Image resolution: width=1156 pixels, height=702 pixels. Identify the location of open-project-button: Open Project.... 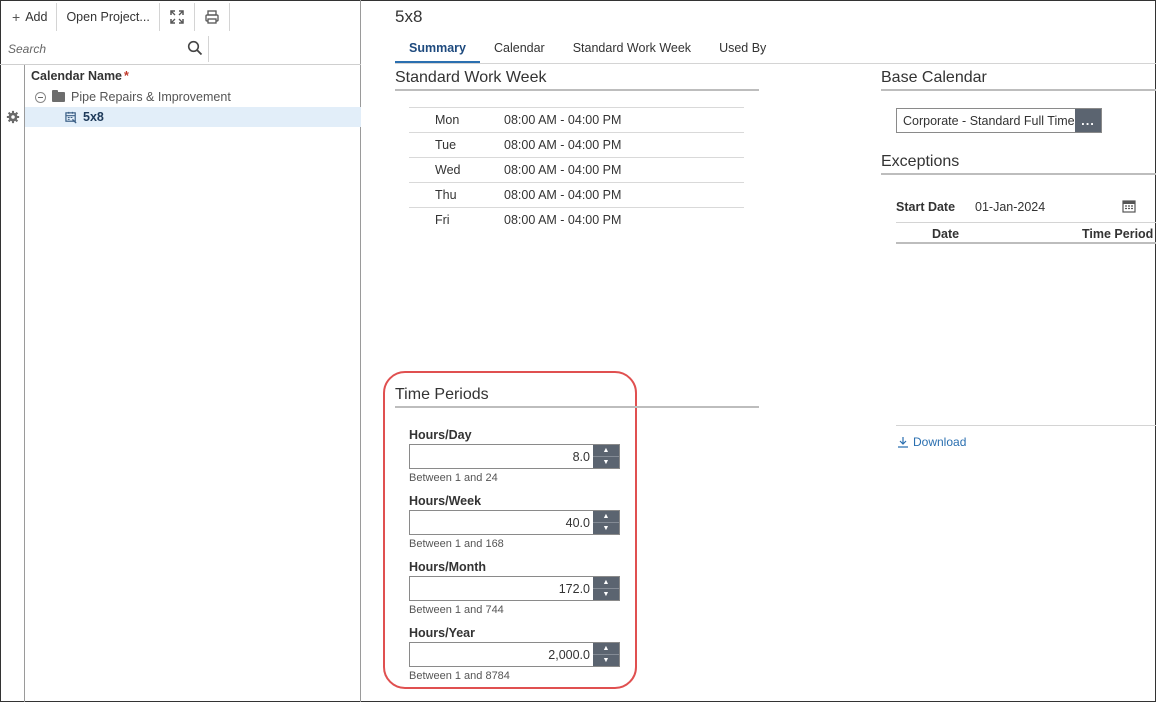
(108, 17).